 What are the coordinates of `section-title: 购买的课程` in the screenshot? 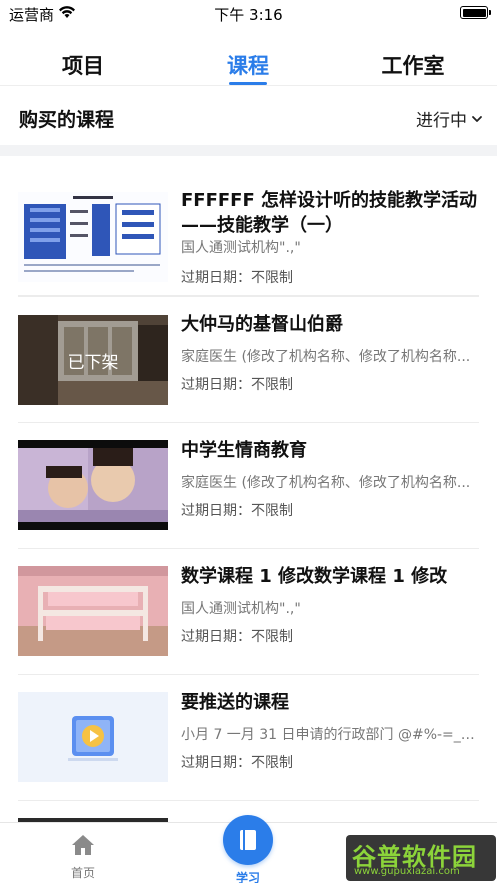 It's located at (67, 120).